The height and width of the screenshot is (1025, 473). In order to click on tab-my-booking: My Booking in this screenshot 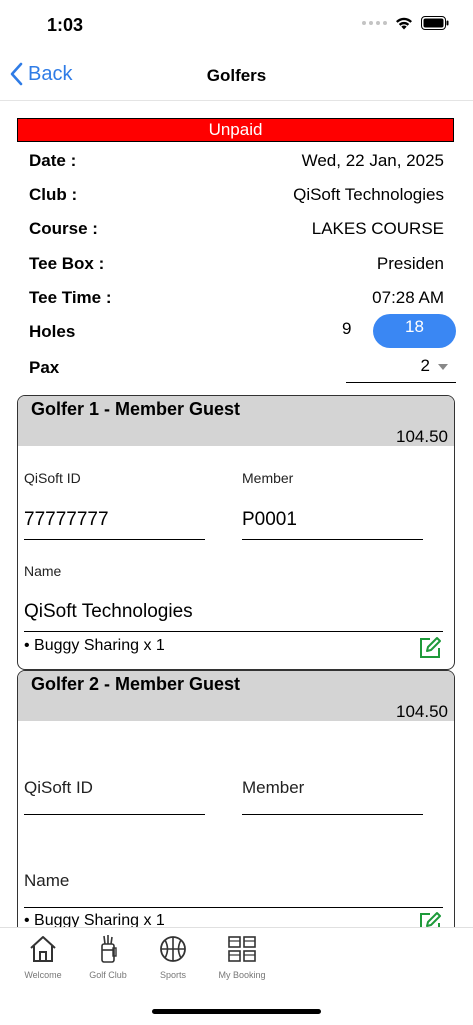, I will do `click(242, 957)`.